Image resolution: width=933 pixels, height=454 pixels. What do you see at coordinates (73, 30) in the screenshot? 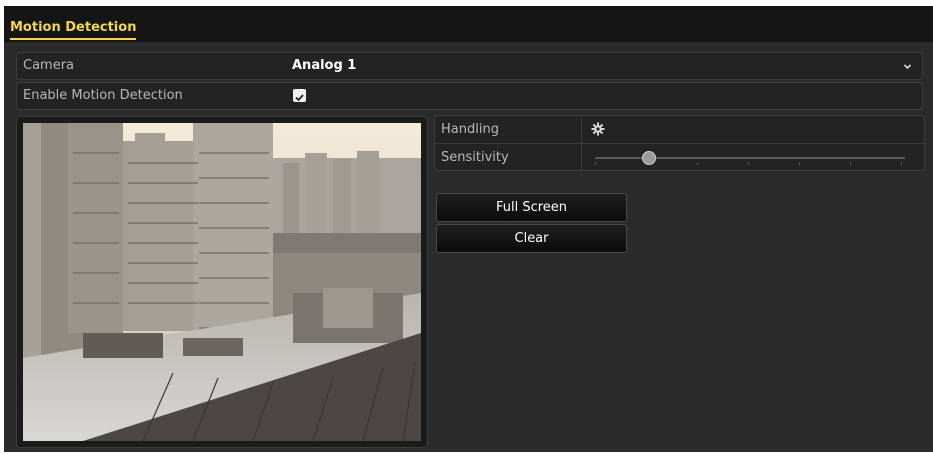
I see `tab-motion-detection: Motion Detection` at bounding box center [73, 30].